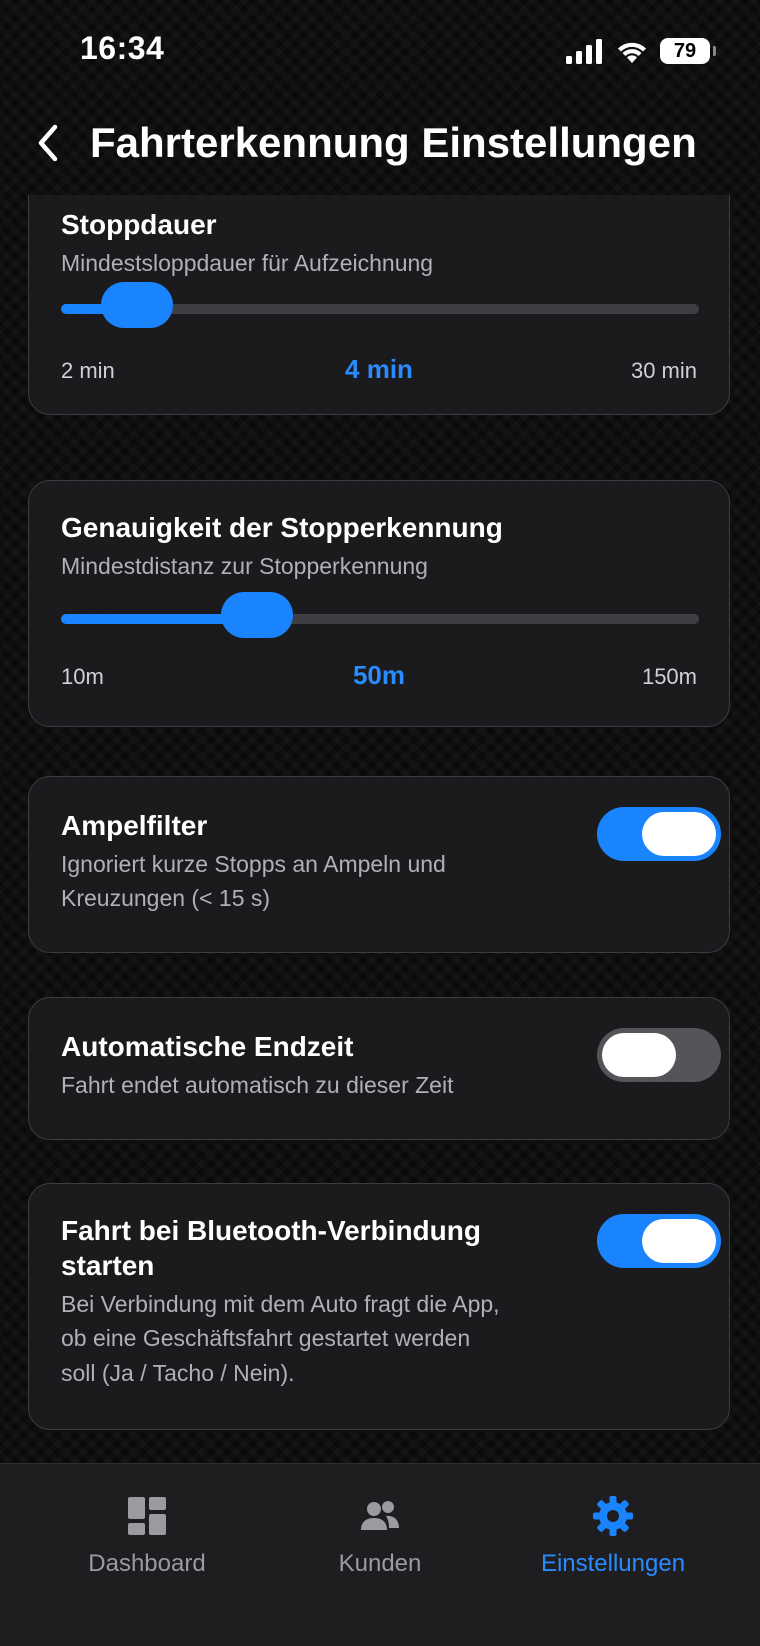  I want to click on stop-duration-value: 4 min, so click(379, 369).